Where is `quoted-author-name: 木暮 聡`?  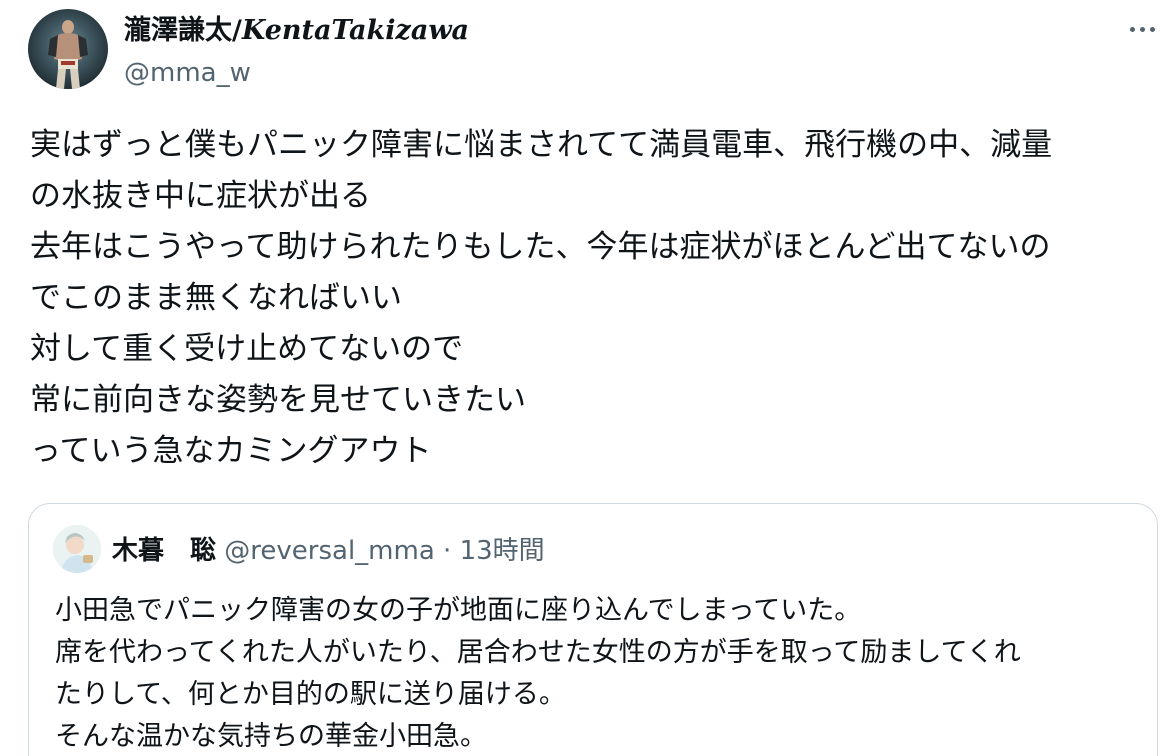
quoted-author-name: 木暮 聡 is located at coordinates (164, 551).